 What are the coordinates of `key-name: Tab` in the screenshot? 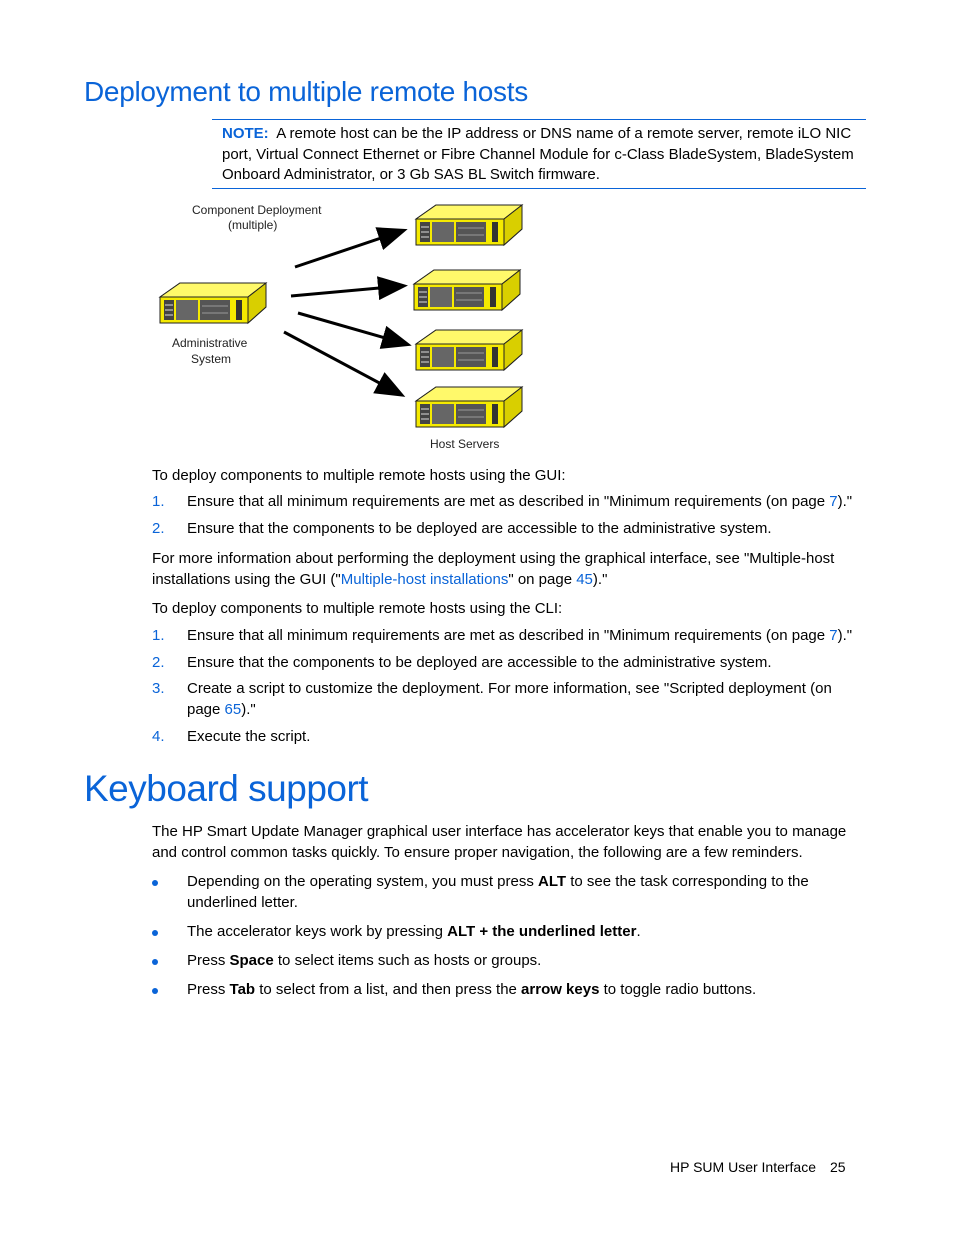 It's located at (242, 989).